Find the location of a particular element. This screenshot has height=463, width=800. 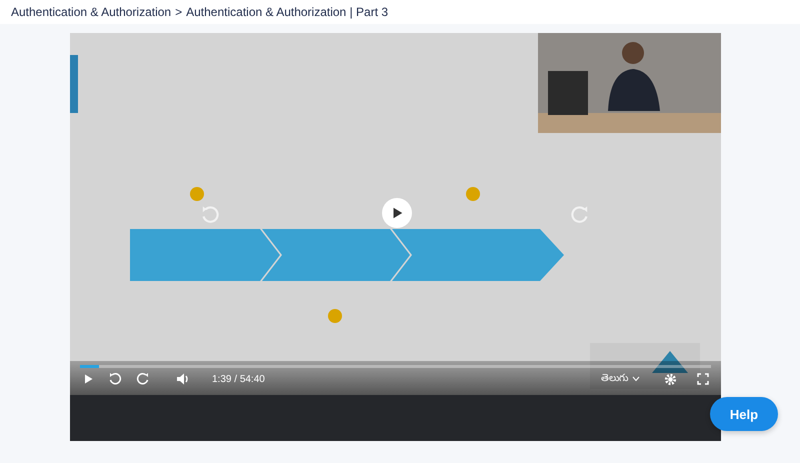

language-select: తెలుగు is located at coordinates (620, 379).